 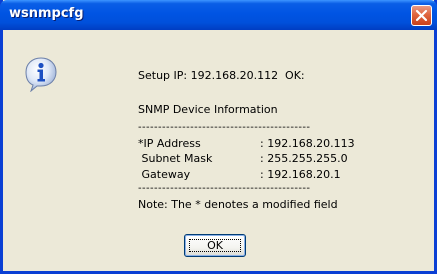 I want to click on focus-rectangle, so click(x=215, y=245).